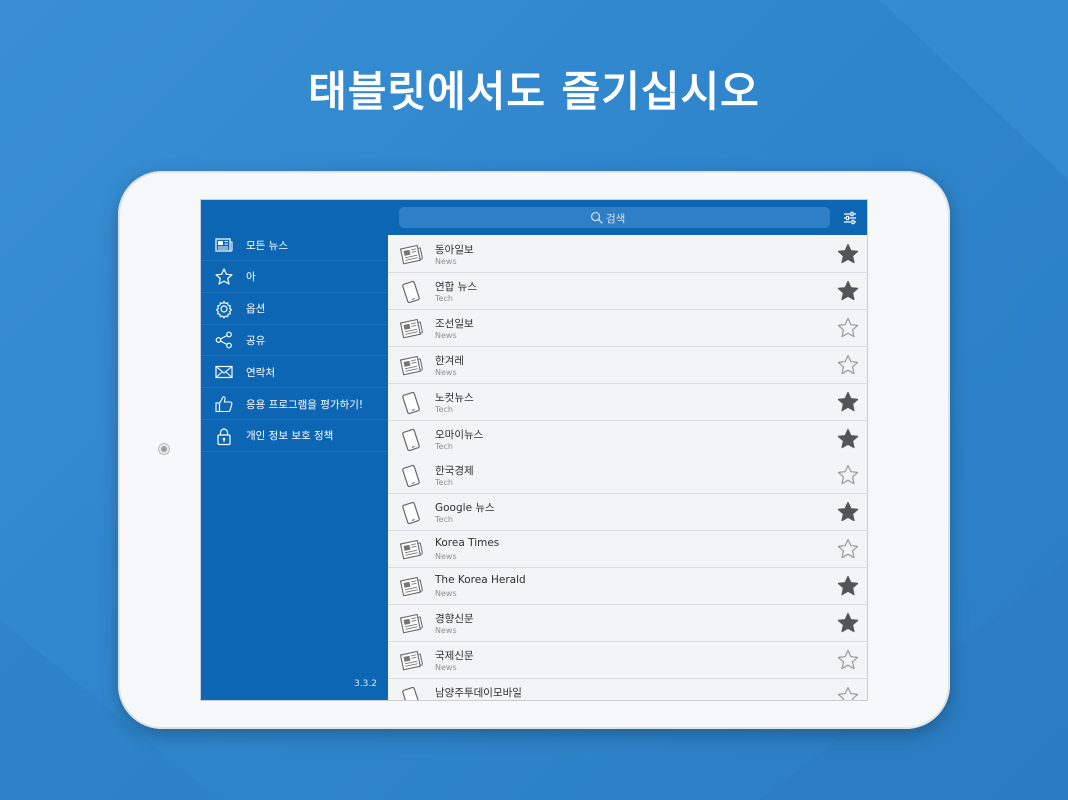 This screenshot has width=1068, height=800. What do you see at coordinates (627, 291) in the screenshot?
I see `list-item: 연합 뉴스 Tech` at bounding box center [627, 291].